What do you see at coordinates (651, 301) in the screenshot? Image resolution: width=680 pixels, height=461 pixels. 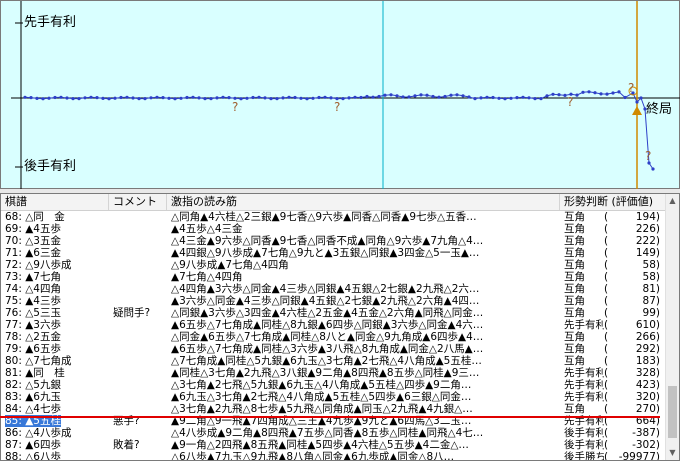 I see `row-score-value: 87)` at bounding box center [651, 301].